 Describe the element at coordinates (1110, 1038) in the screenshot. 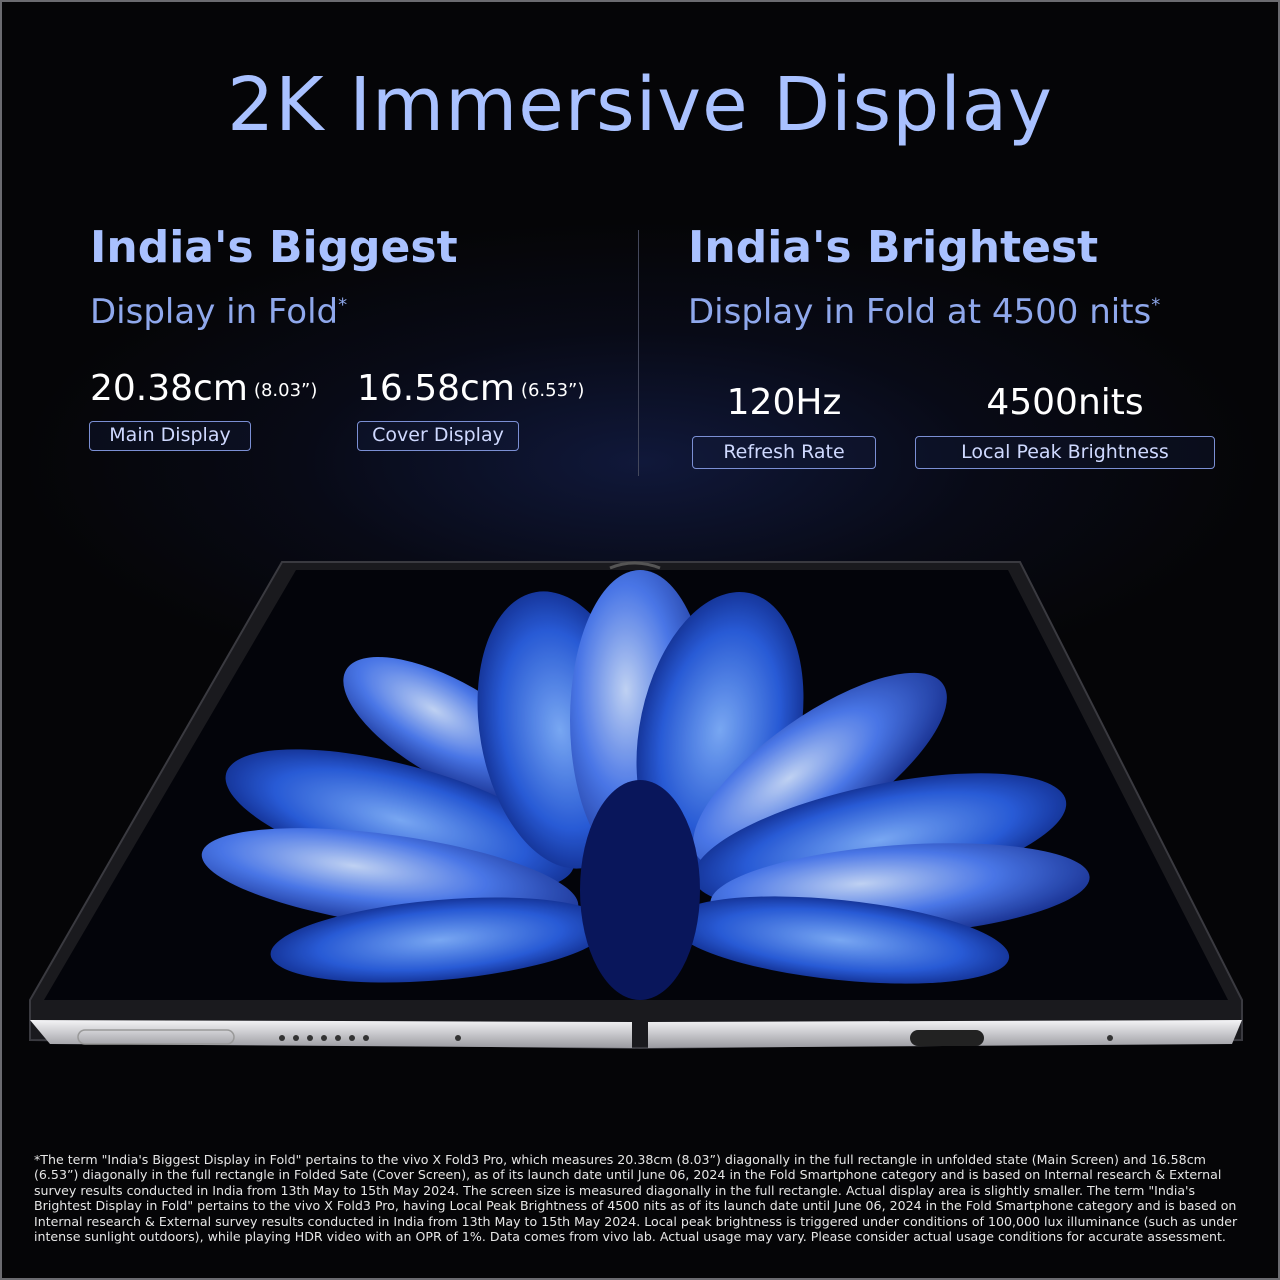

I see `mic-hole-right` at that location.